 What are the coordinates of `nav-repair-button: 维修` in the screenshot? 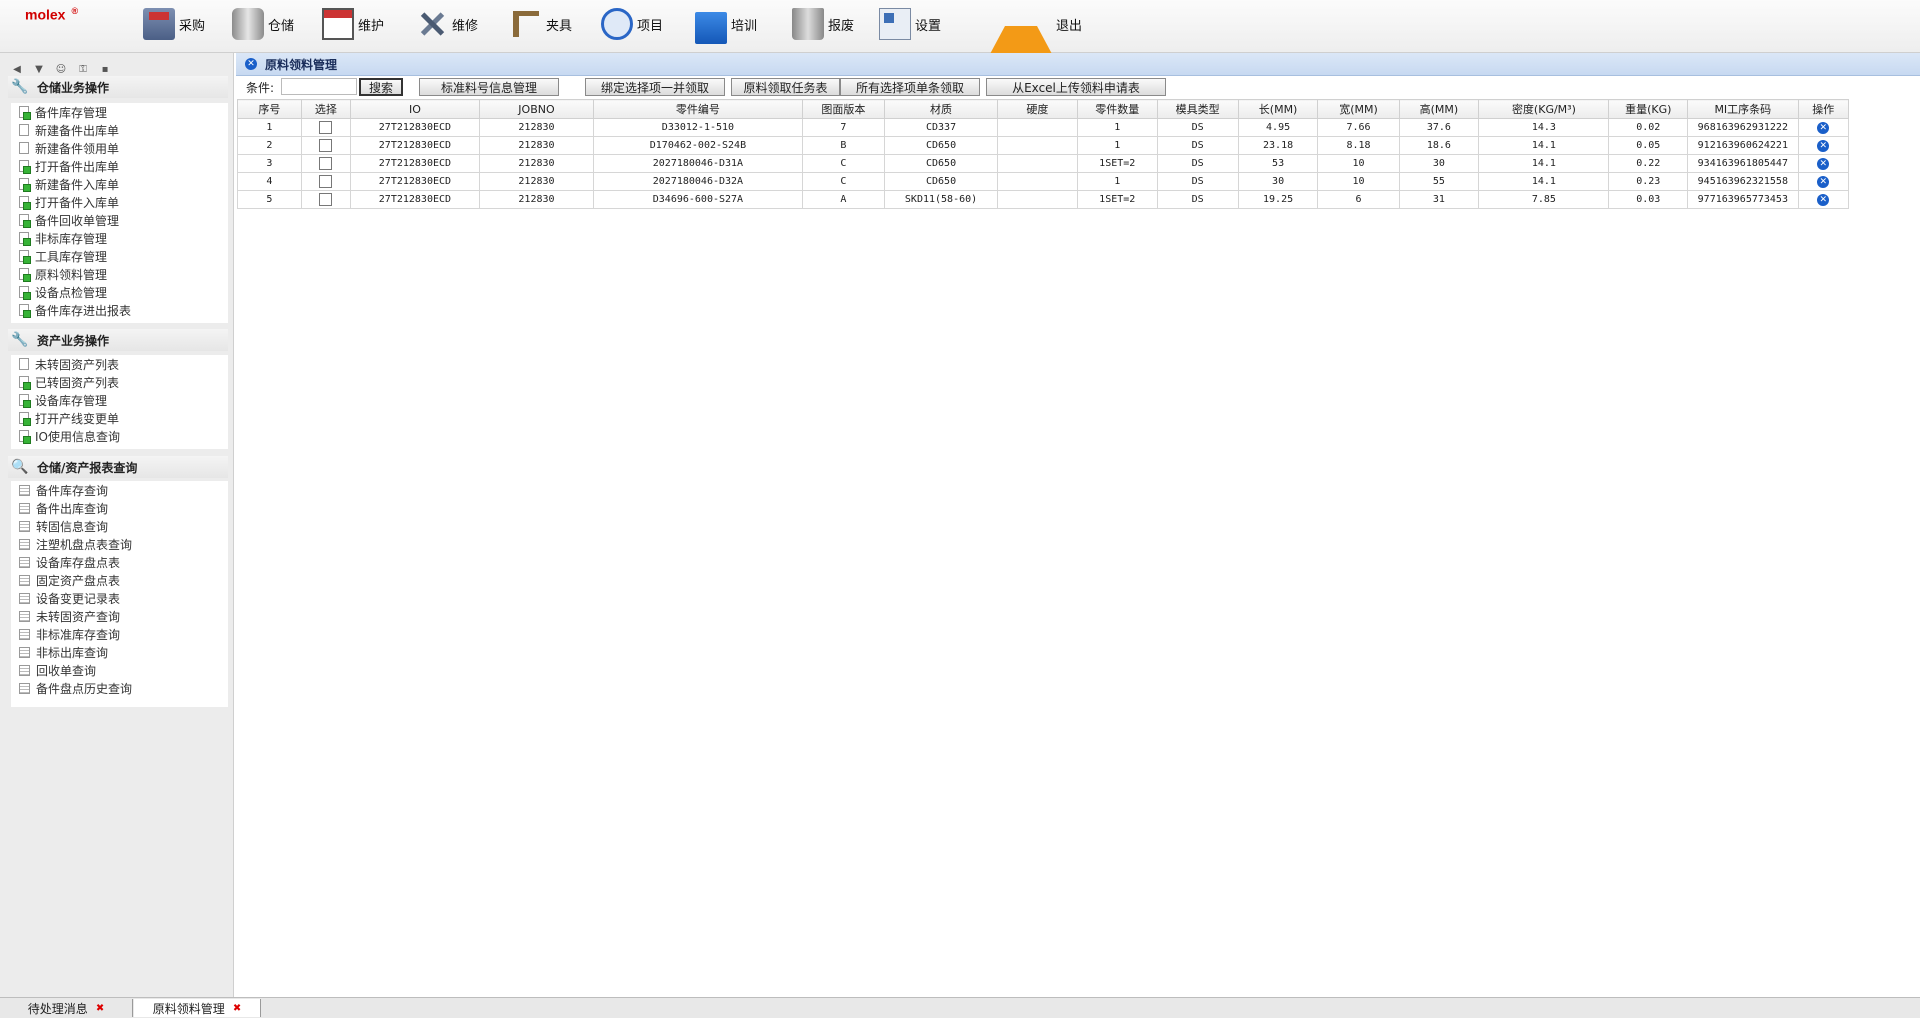 It's located at (447, 24).